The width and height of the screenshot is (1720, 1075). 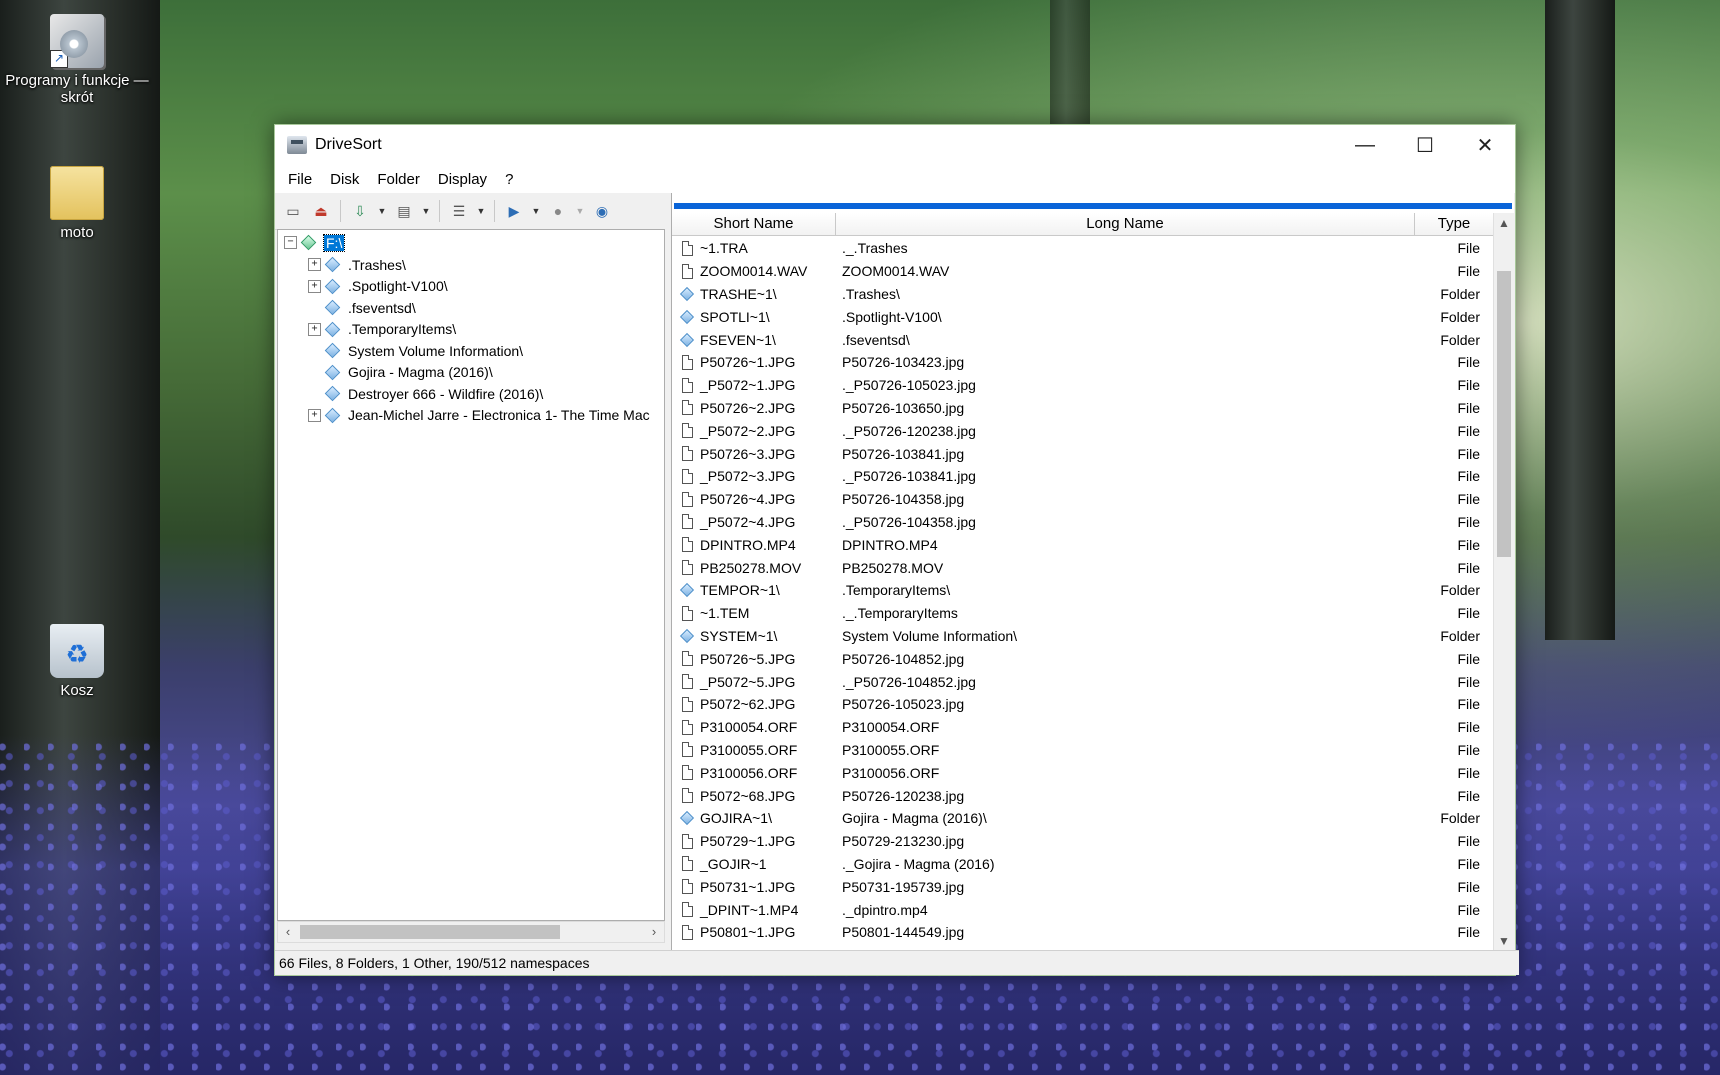 I want to click on tree-item-label: System Volume Information\, so click(x=435, y=351).